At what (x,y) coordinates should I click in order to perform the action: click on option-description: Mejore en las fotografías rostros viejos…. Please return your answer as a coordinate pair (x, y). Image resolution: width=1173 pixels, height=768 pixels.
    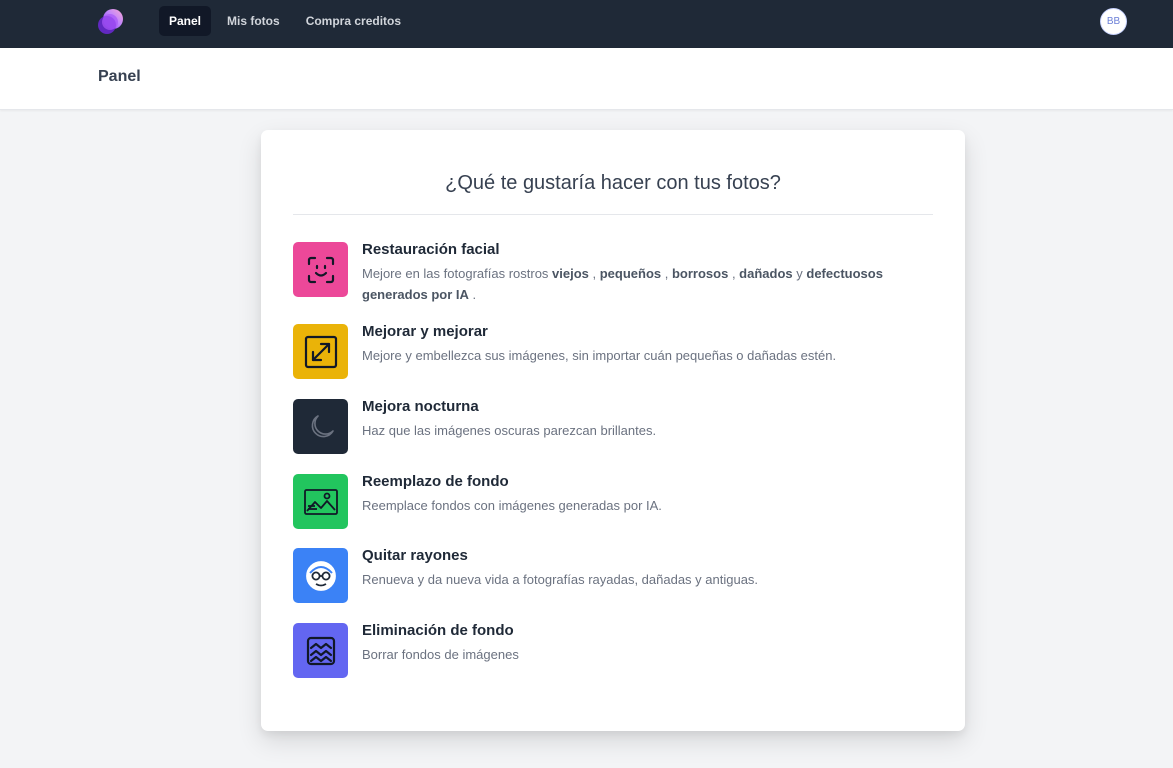
    Looking at the image, I should click on (622, 284).